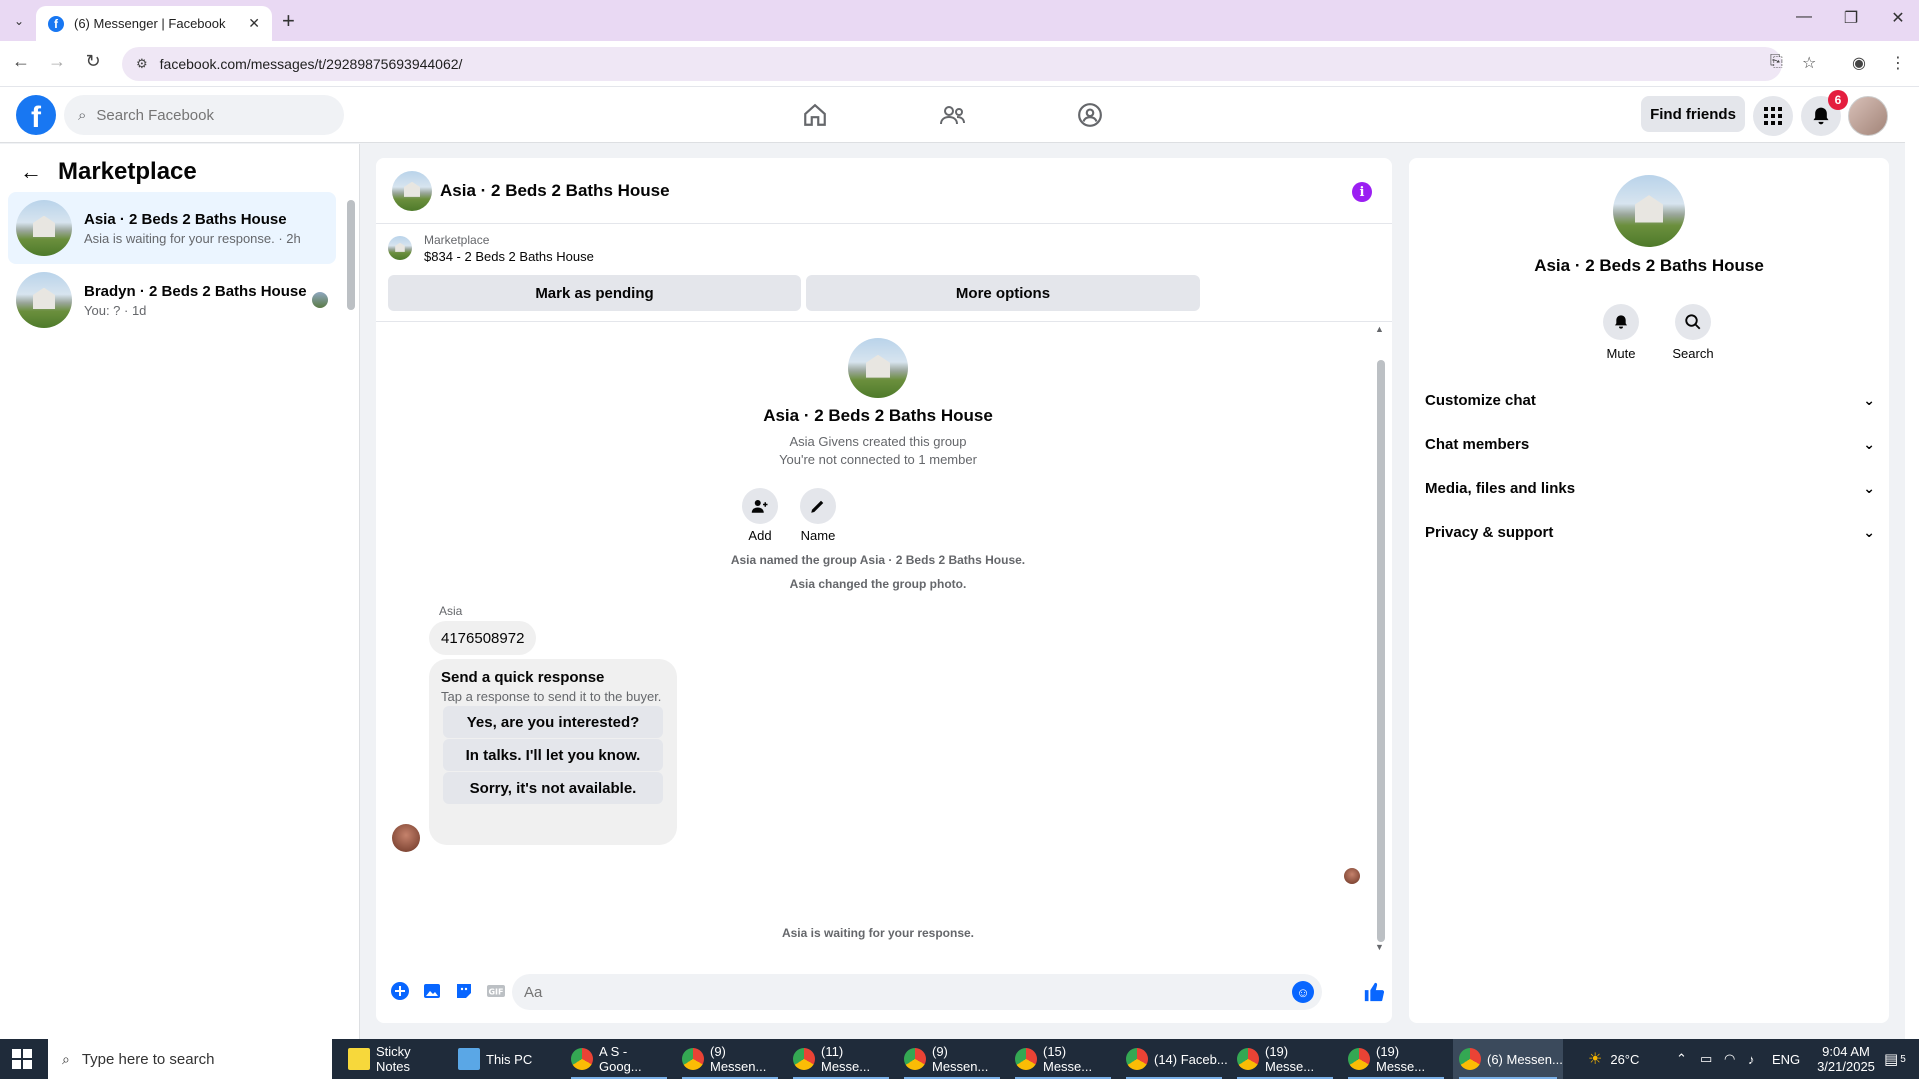 This screenshot has width=1919, height=1079. What do you see at coordinates (451, 611) in the screenshot?
I see `sender-name: Asia` at bounding box center [451, 611].